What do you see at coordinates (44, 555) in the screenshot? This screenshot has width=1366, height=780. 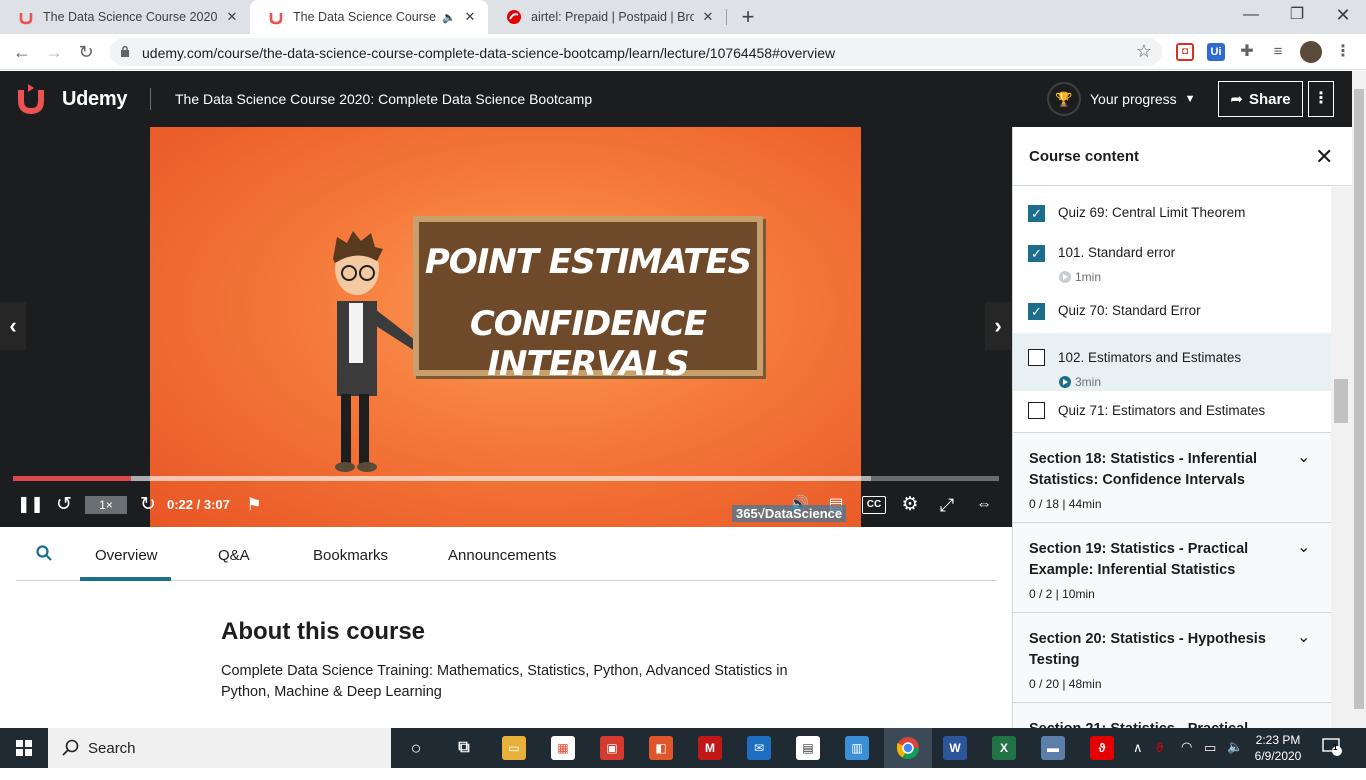 I see `search-icon` at bounding box center [44, 555].